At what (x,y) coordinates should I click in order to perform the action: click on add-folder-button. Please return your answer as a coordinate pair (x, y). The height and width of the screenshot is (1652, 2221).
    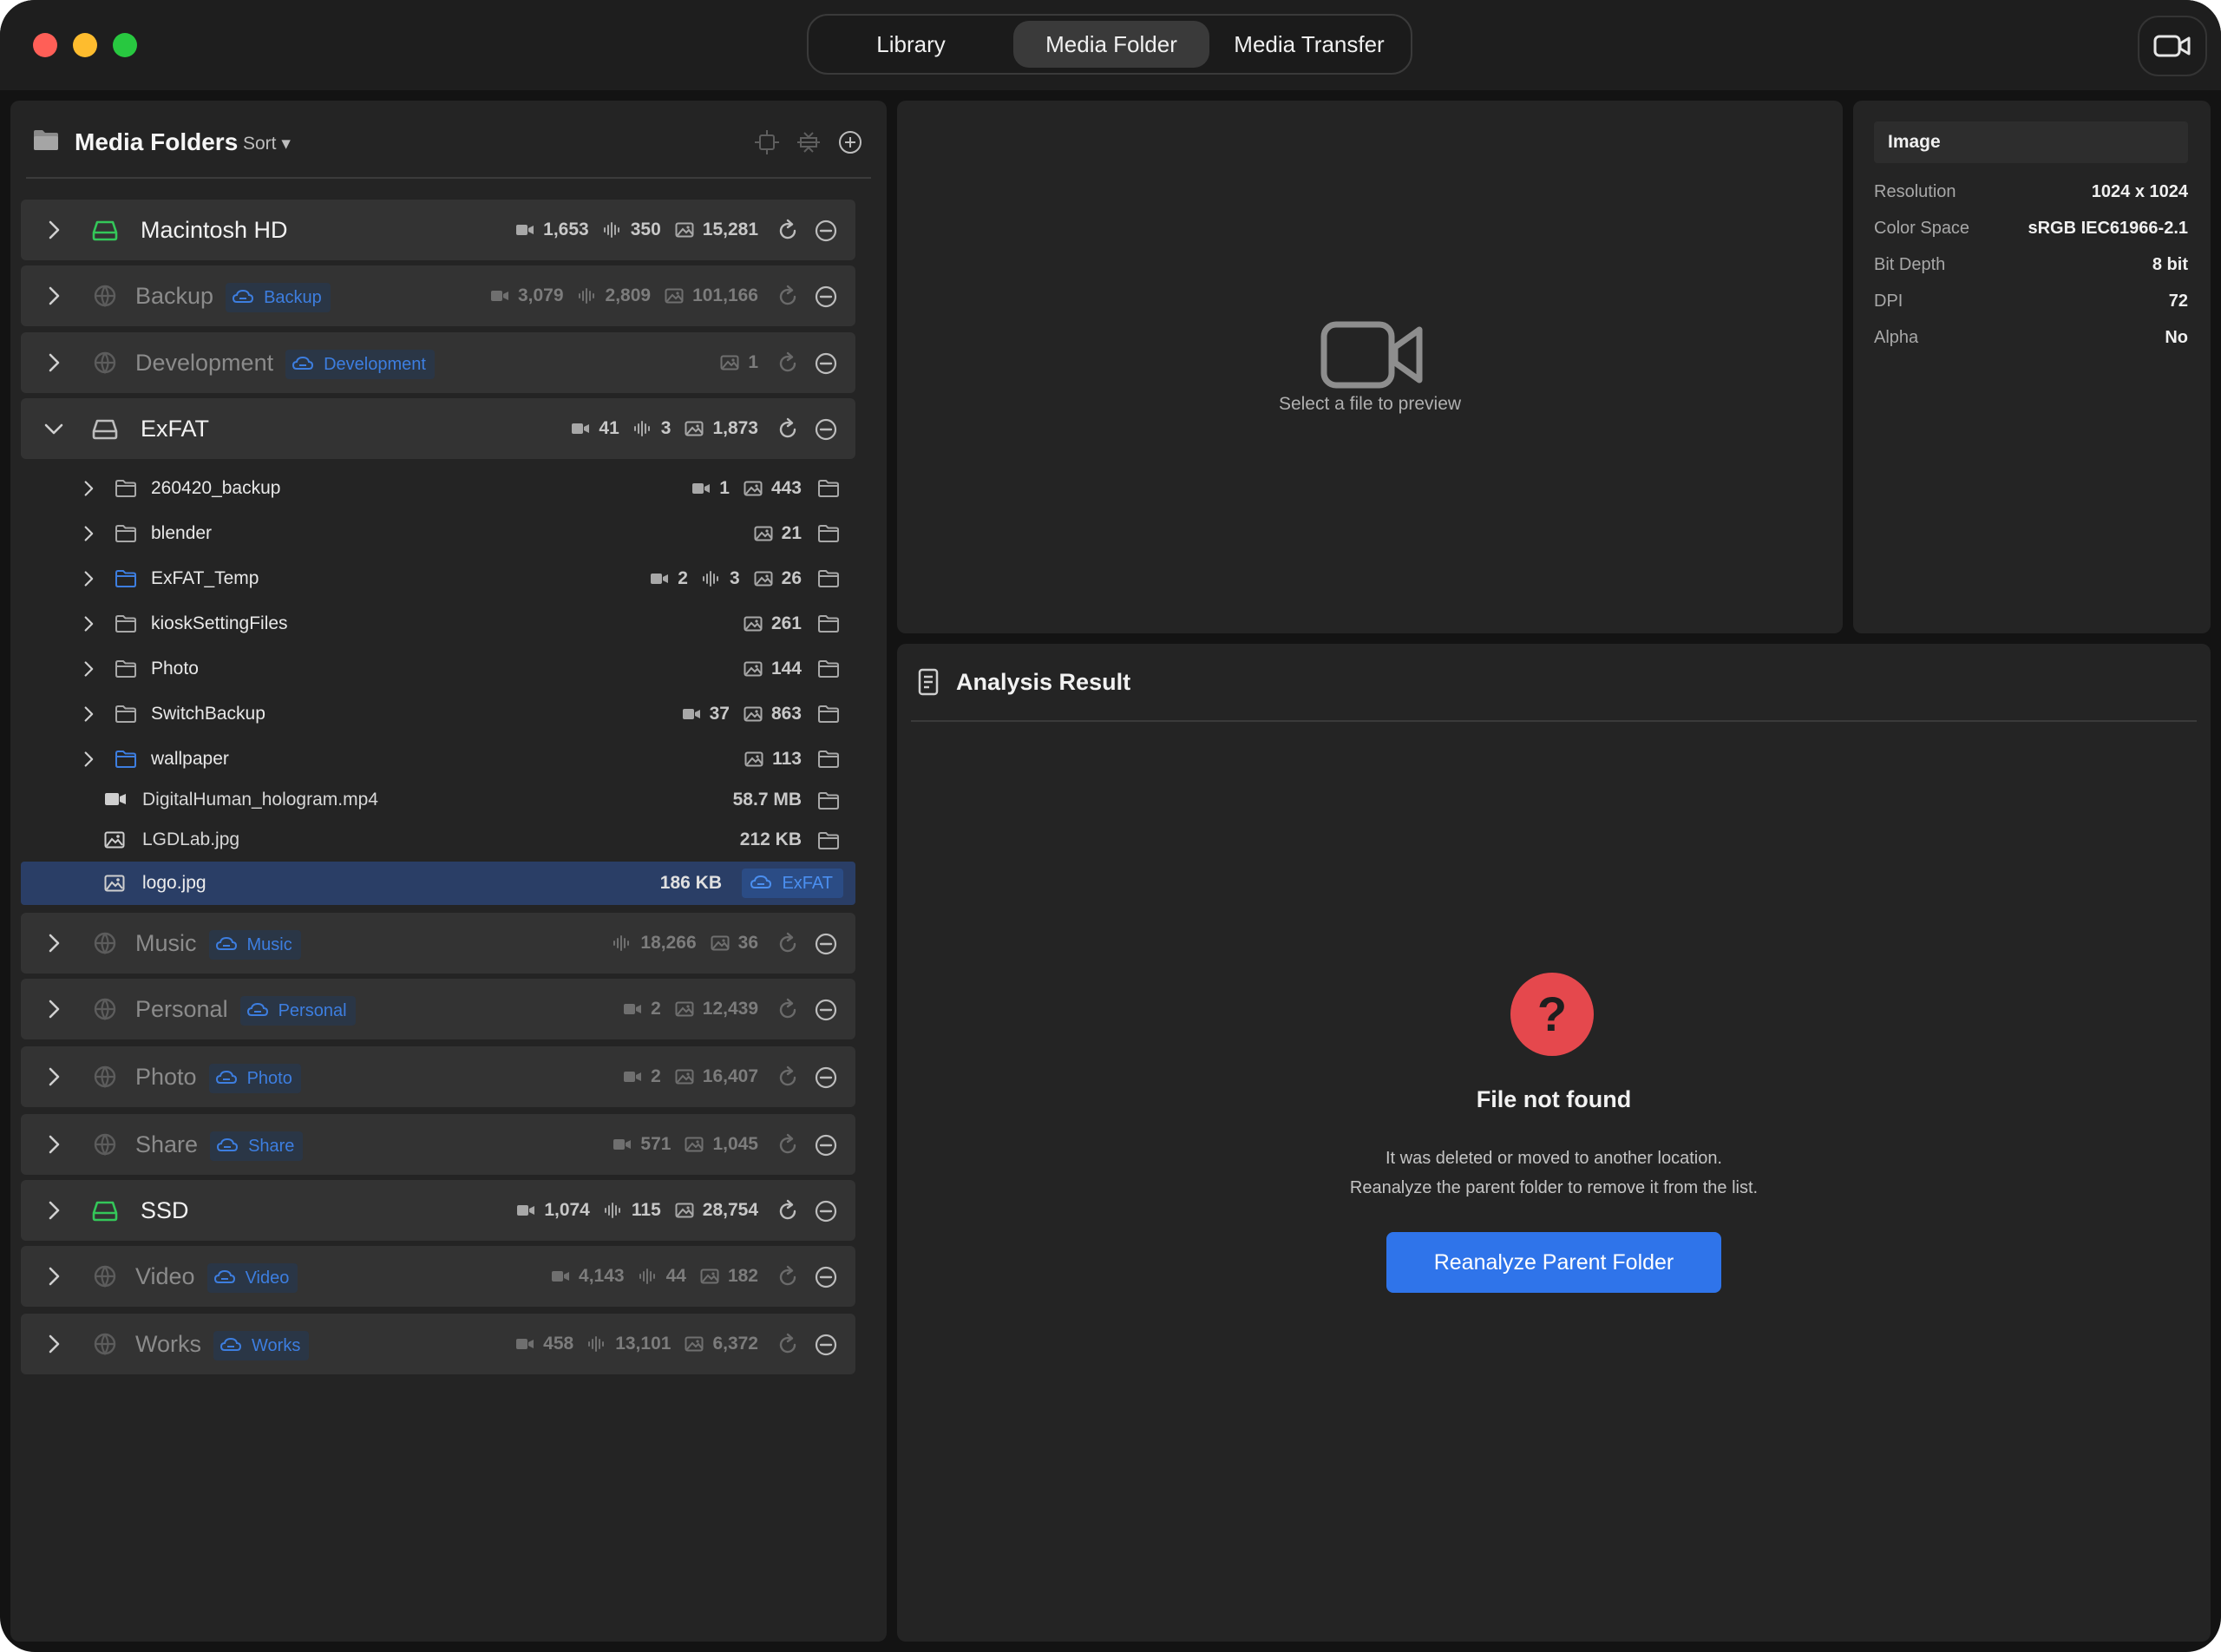
    Looking at the image, I should click on (850, 142).